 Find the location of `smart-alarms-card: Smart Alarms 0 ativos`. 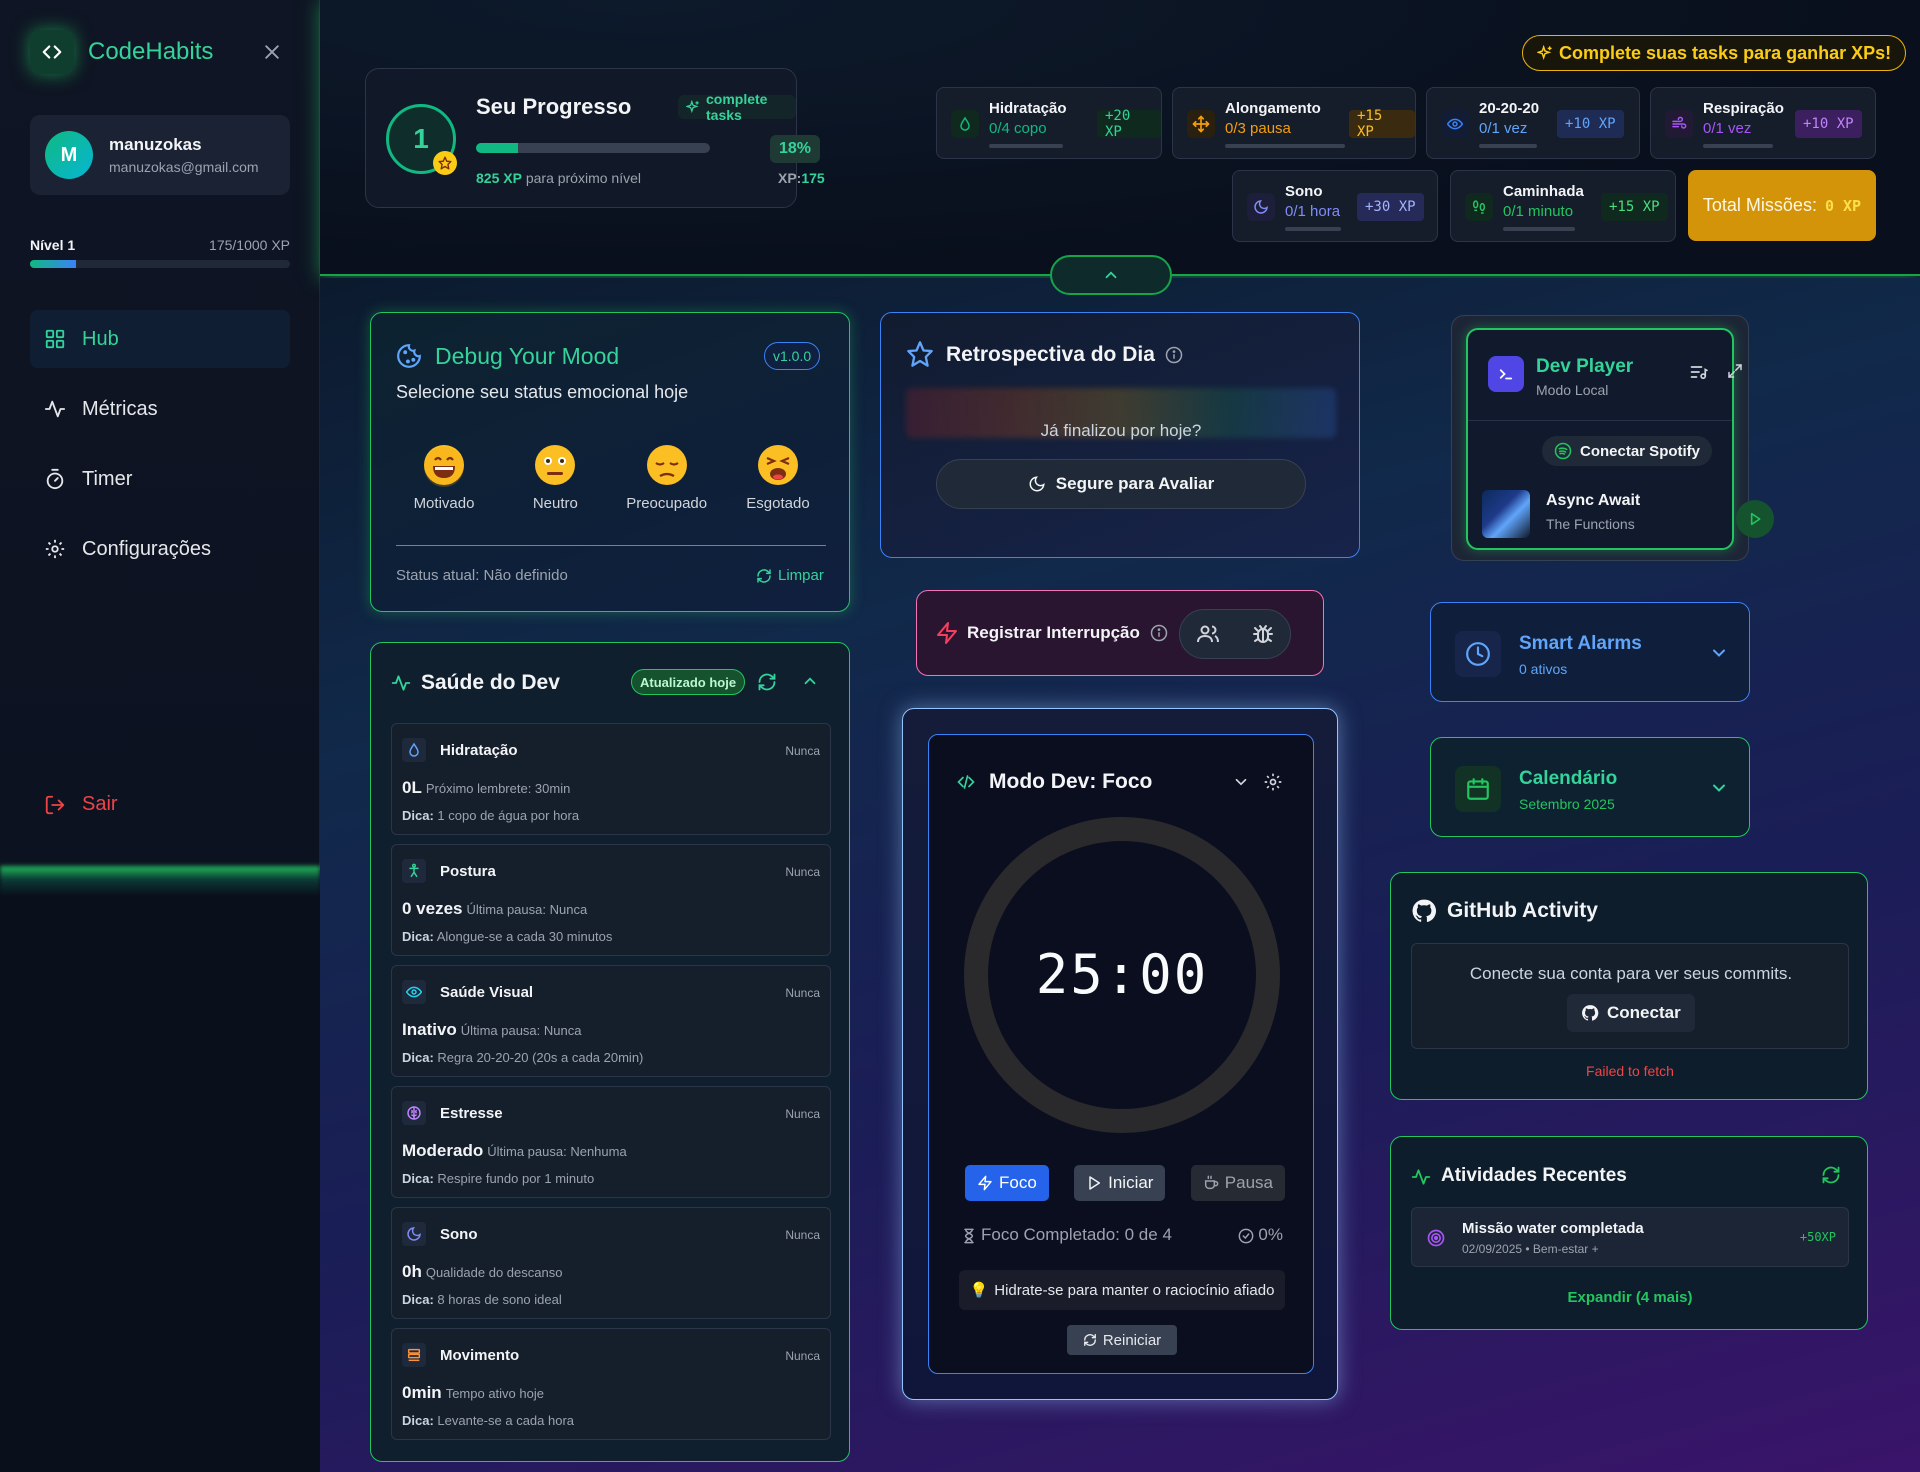

smart-alarms-card: Smart Alarms 0 ativos is located at coordinates (1590, 652).